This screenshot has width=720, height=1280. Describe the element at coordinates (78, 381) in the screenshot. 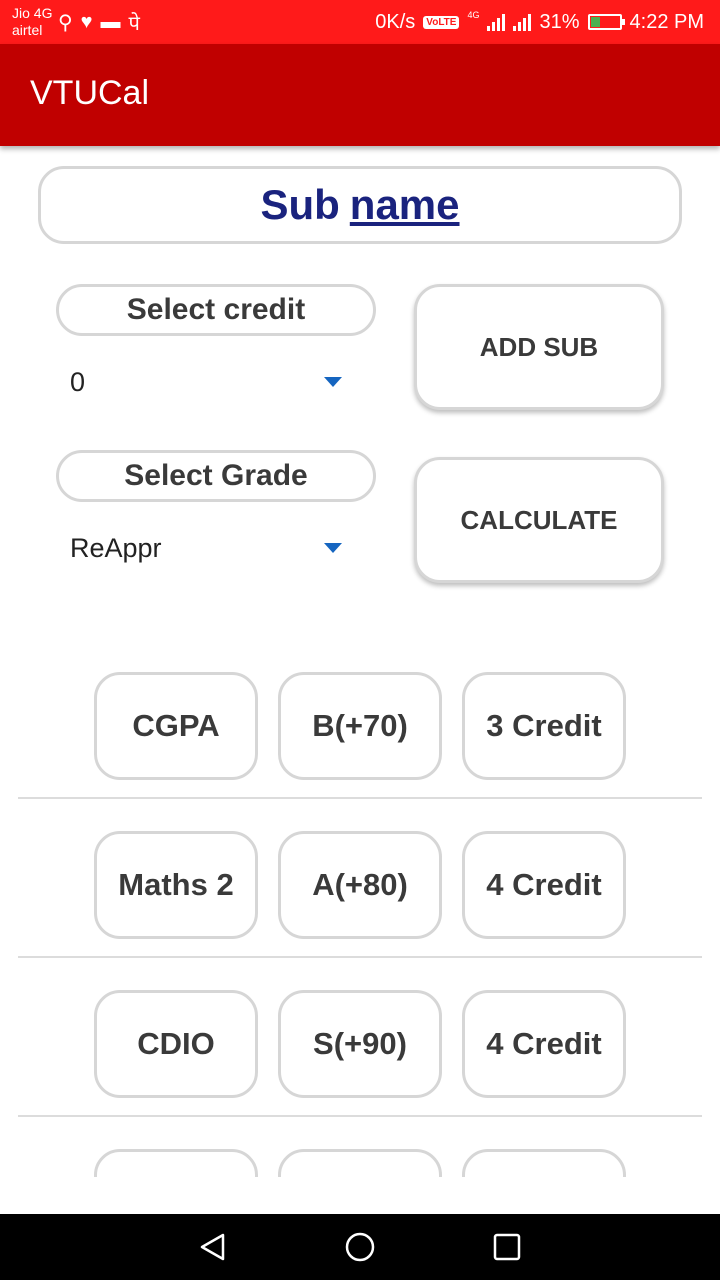

I see `credit-value: 0` at that location.